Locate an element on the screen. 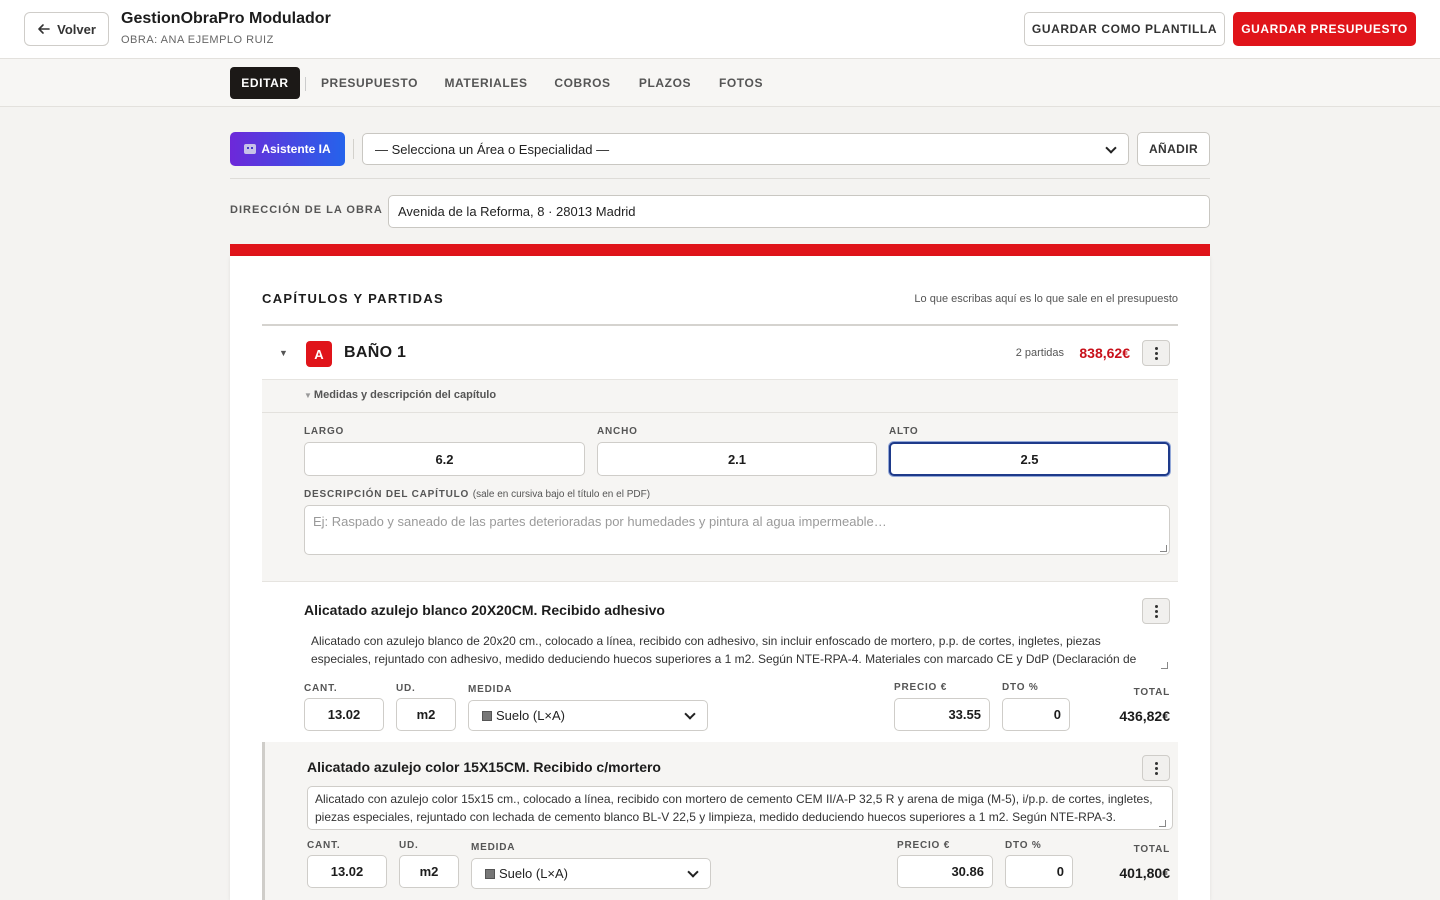 This screenshot has width=1440, height=900. area-select: — Selecciona un Área o Especialidad — is located at coordinates (745, 149).